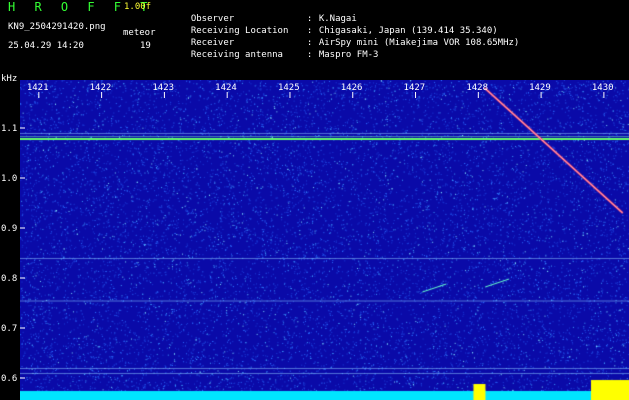  I want to click on y-tick-label: 1.0, so click(9, 179).